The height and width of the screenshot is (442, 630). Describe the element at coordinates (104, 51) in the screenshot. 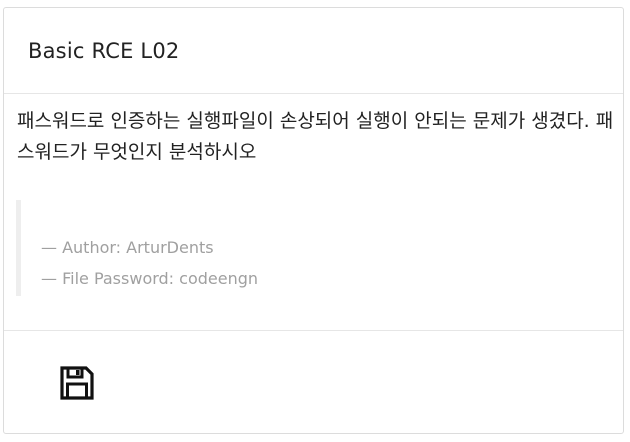

I see `challenge-title: Basic RCE L02` at that location.